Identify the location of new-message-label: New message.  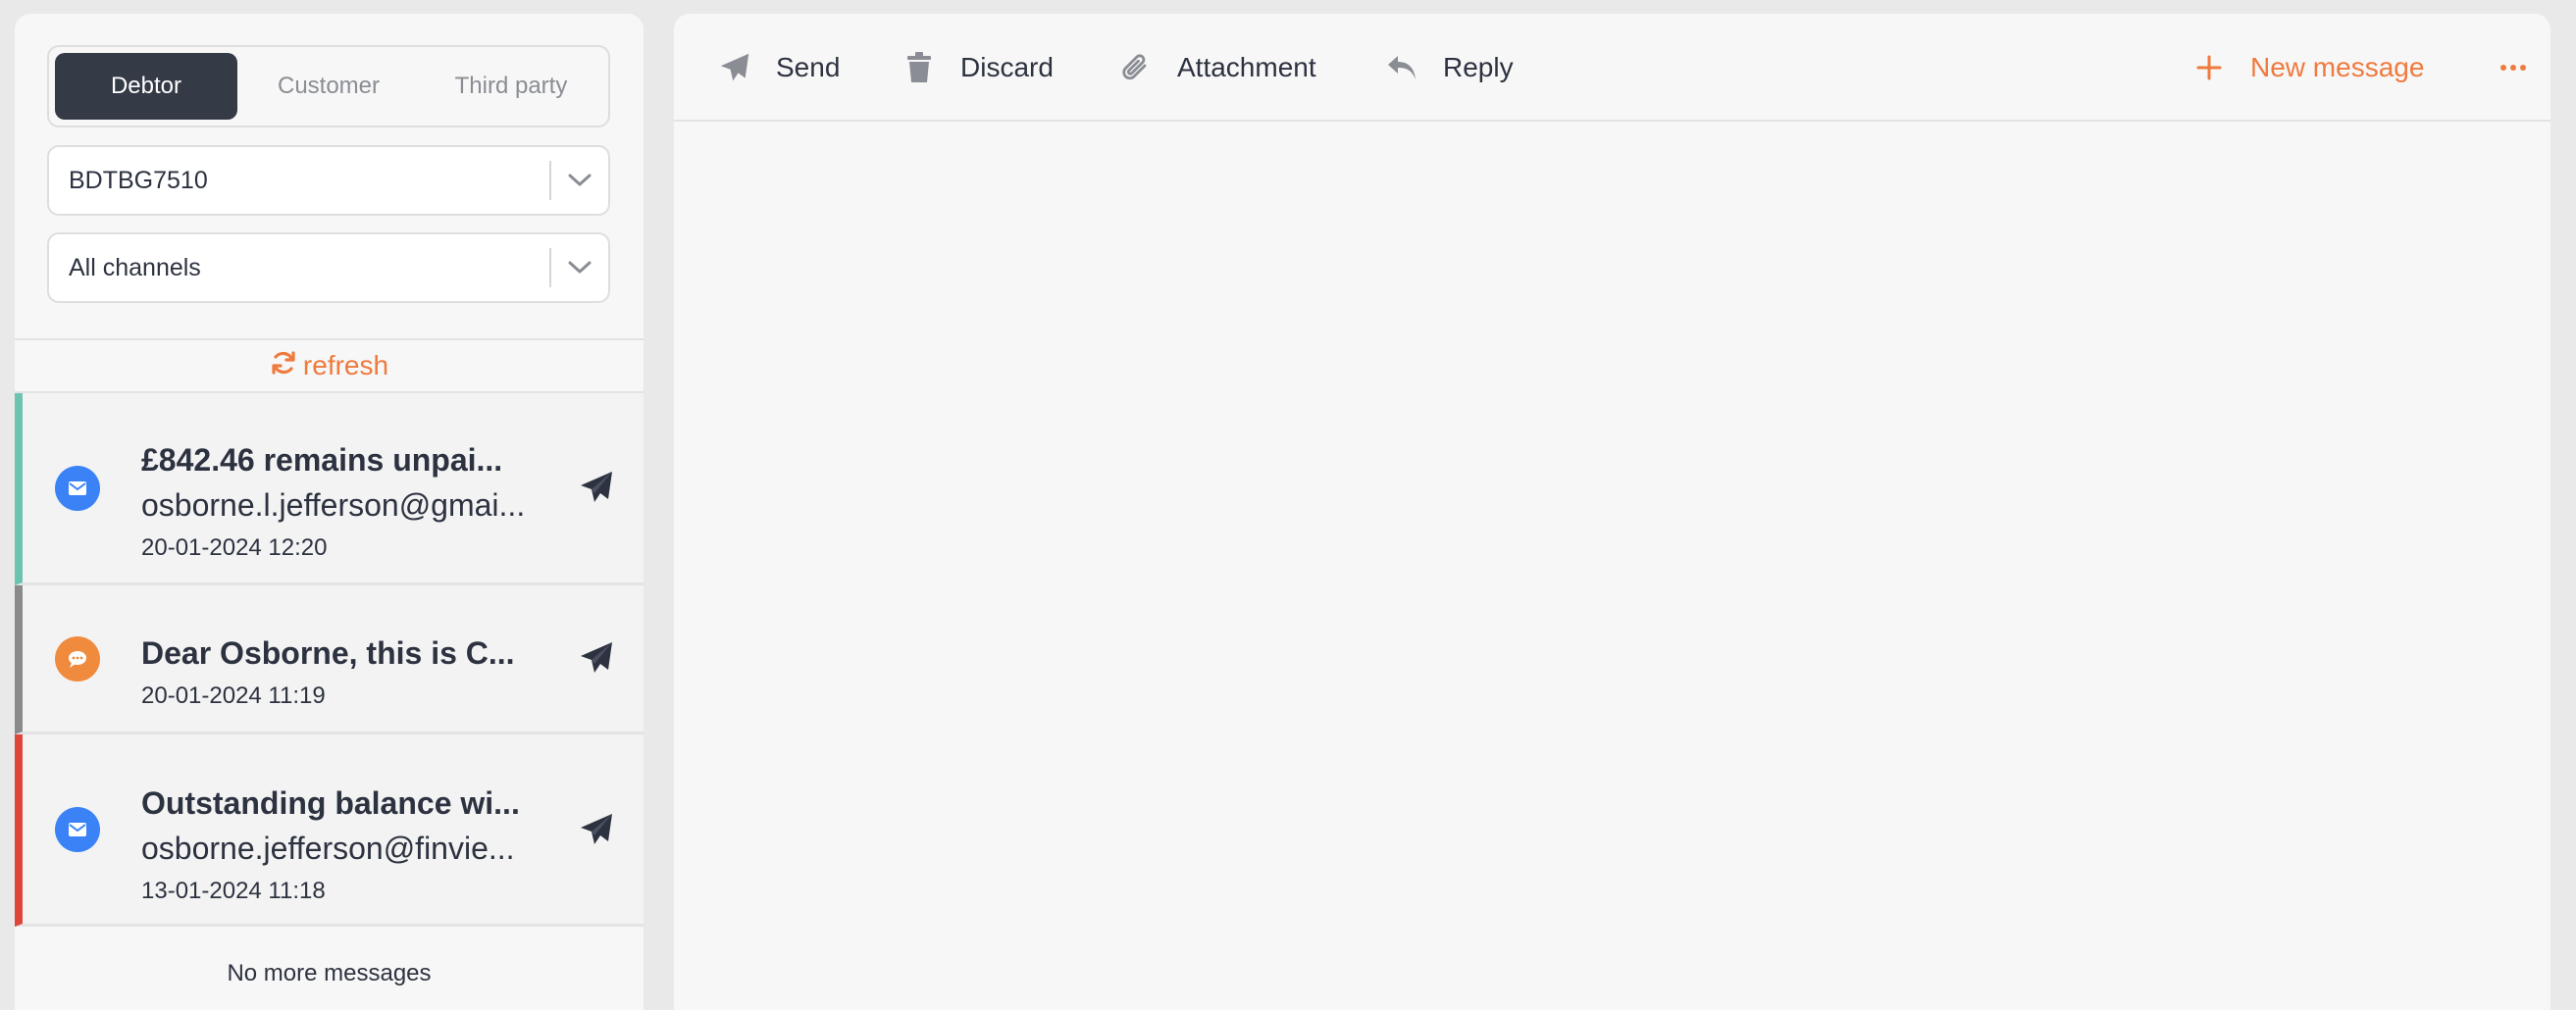
(2337, 67).